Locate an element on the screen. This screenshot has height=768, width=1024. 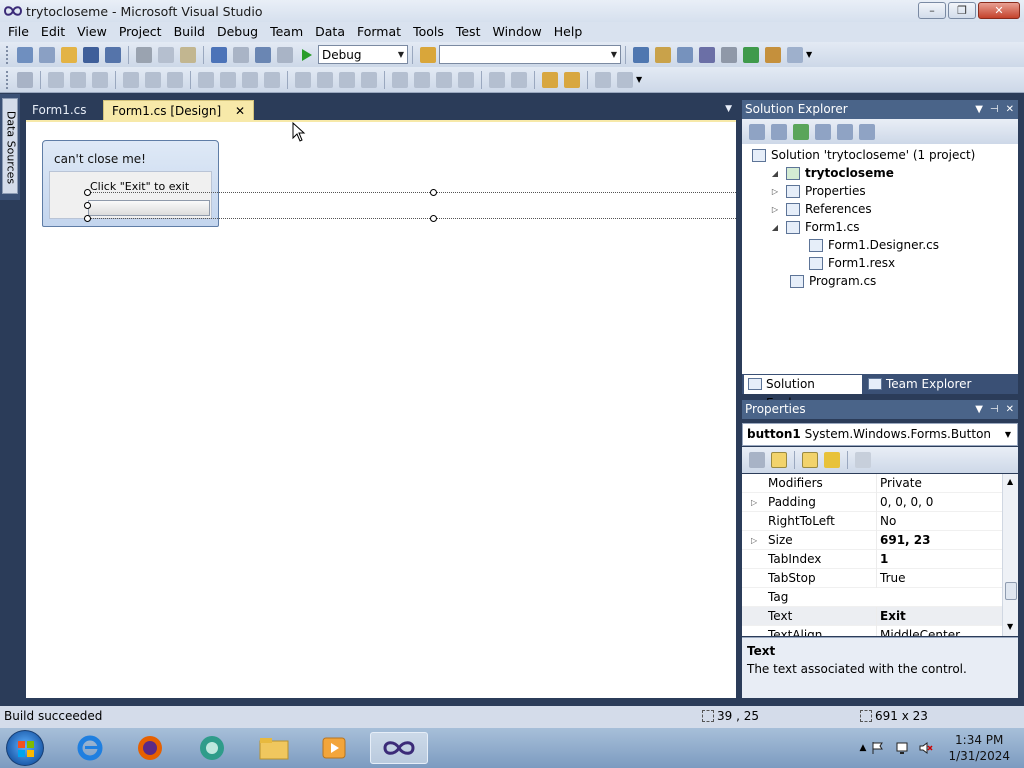
cut-icon is located at coordinates (144, 54).